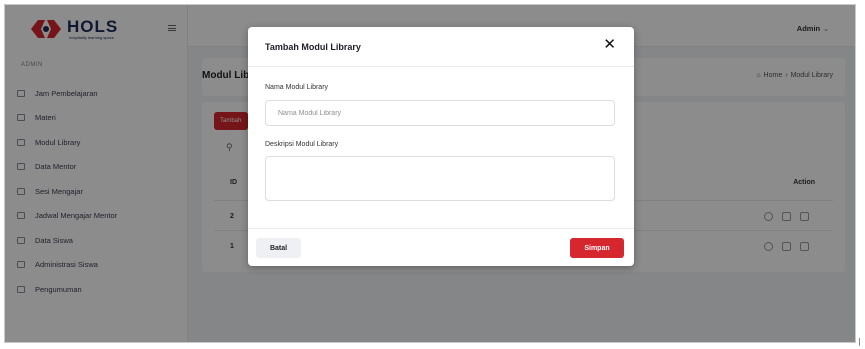 The width and height of the screenshot is (865, 349). What do you see at coordinates (440, 113) in the screenshot?
I see `name-input` at bounding box center [440, 113].